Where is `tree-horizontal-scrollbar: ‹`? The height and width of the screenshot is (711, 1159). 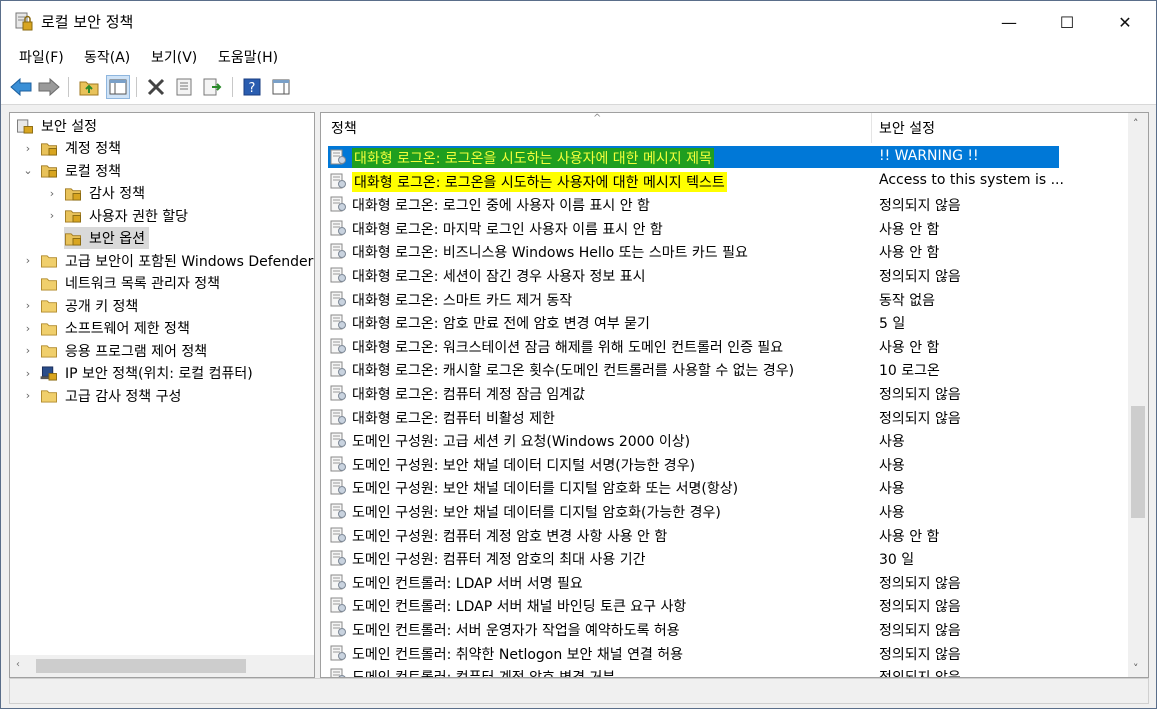
tree-horizontal-scrollbar: ‹ is located at coordinates (162, 666).